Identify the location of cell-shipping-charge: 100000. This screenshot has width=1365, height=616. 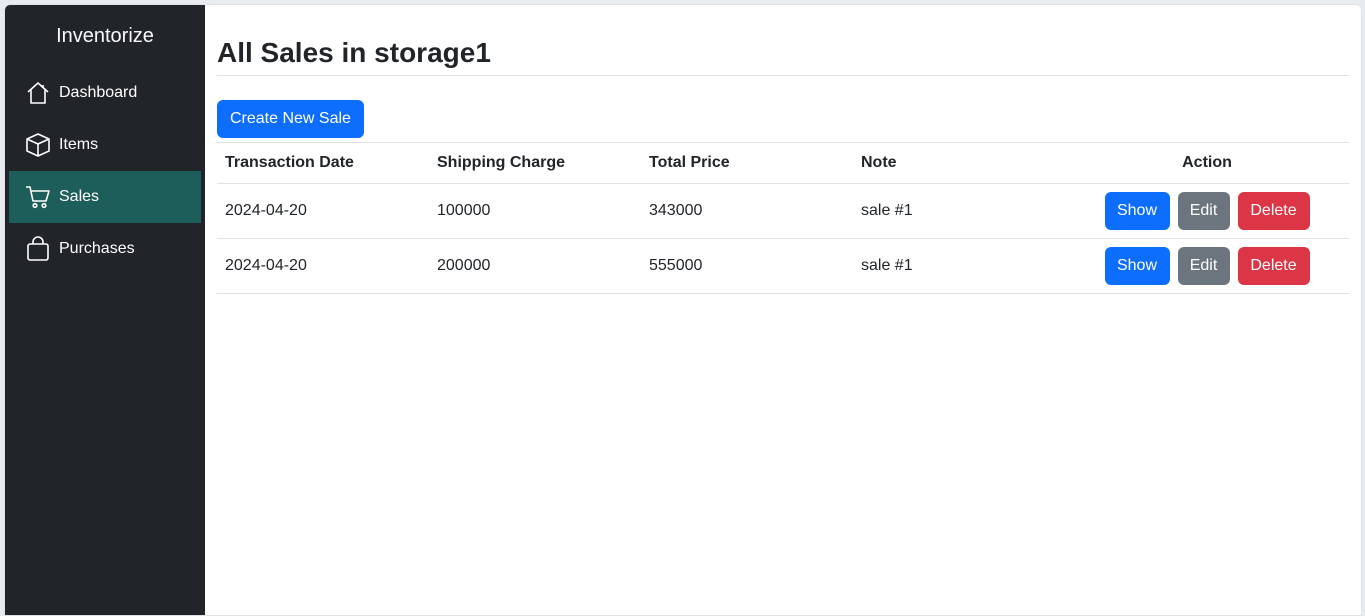
(535, 211).